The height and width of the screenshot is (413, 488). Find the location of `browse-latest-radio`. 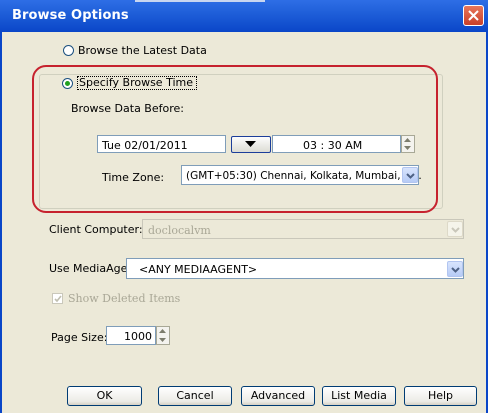

browse-latest-radio is located at coordinates (68, 50).